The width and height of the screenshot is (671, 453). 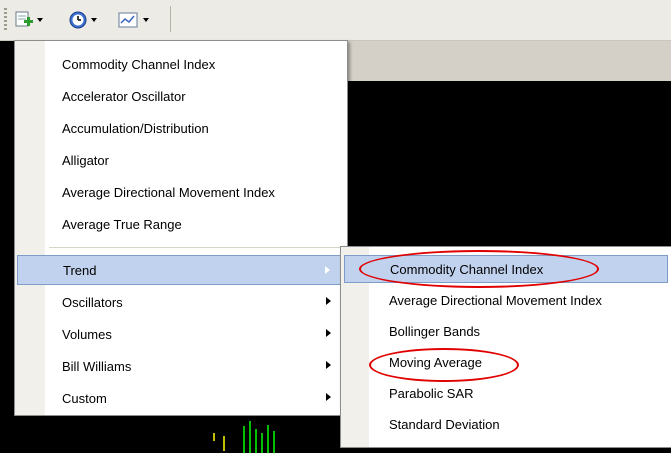 I want to click on annotation-circle-commodity-channel-index, so click(x=479, y=269).